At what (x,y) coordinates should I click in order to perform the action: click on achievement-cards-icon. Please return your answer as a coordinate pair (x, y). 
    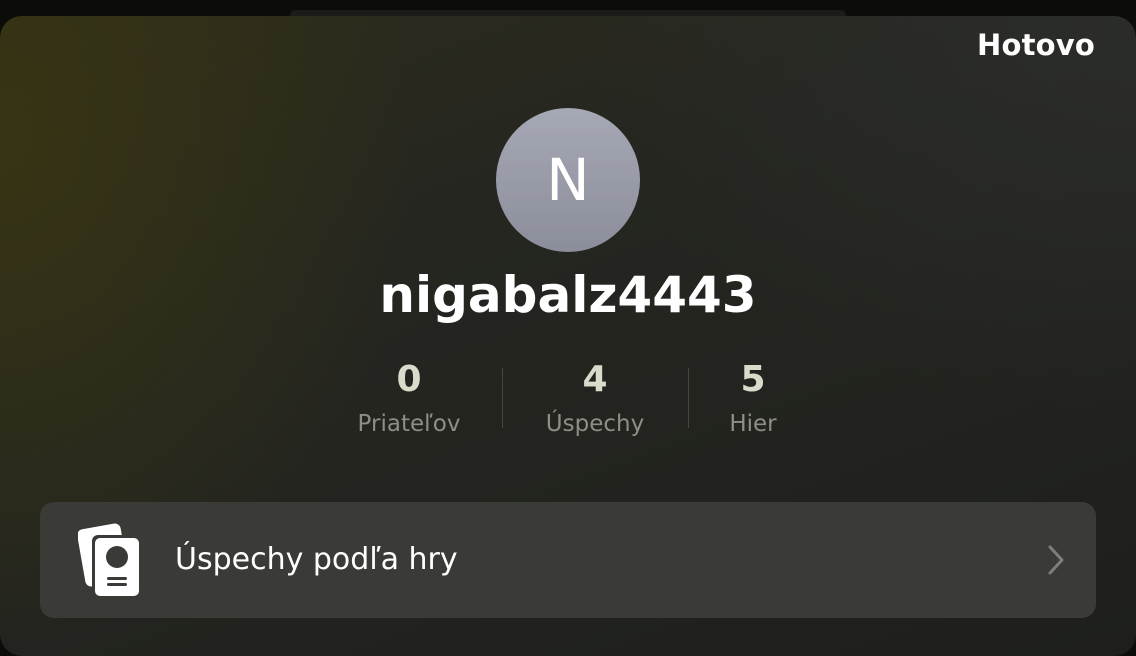
    Looking at the image, I should click on (109, 559).